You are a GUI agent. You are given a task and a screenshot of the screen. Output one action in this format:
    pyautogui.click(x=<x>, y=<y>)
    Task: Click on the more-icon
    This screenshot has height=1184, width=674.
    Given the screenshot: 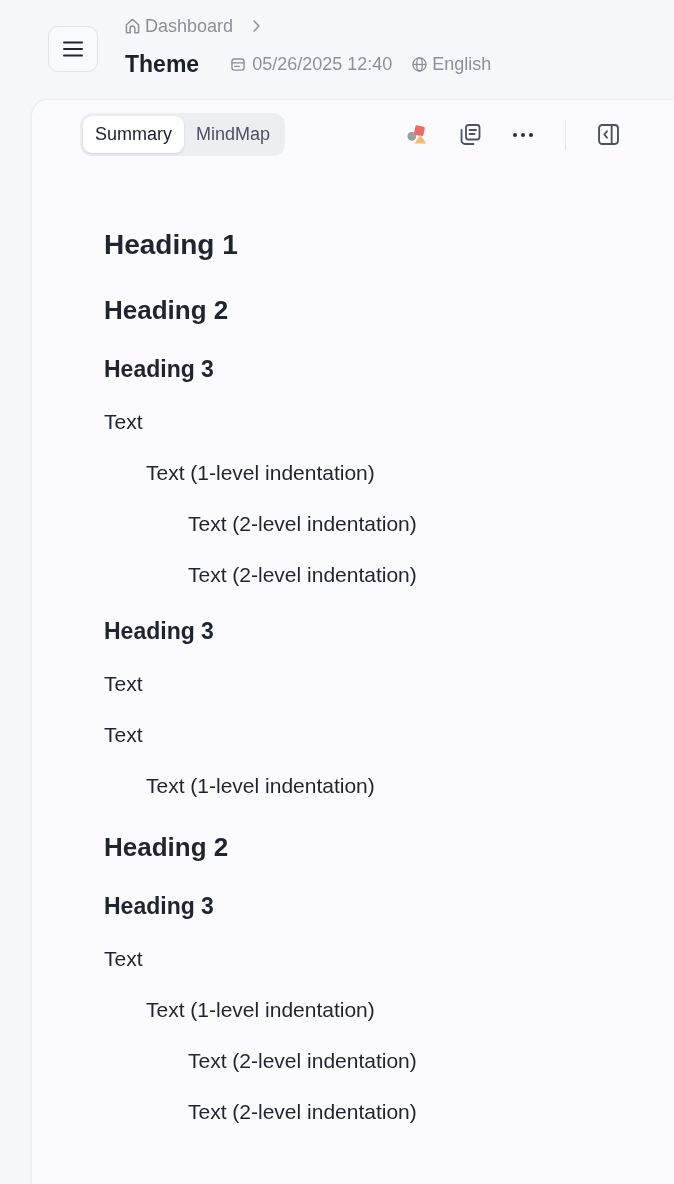 What is the action you would take?
    pyautogui.click(x=523, y=134)
    